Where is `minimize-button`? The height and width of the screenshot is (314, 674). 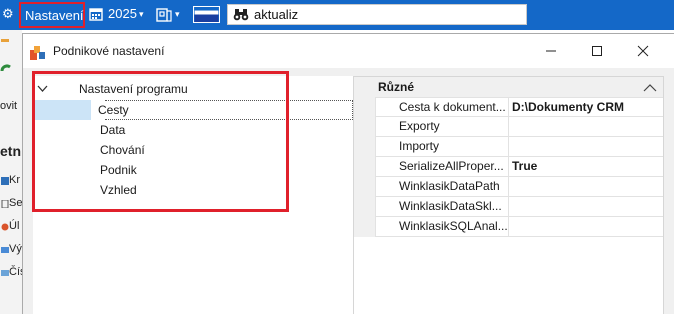 minimize-button is located at coordinates (551, 51).